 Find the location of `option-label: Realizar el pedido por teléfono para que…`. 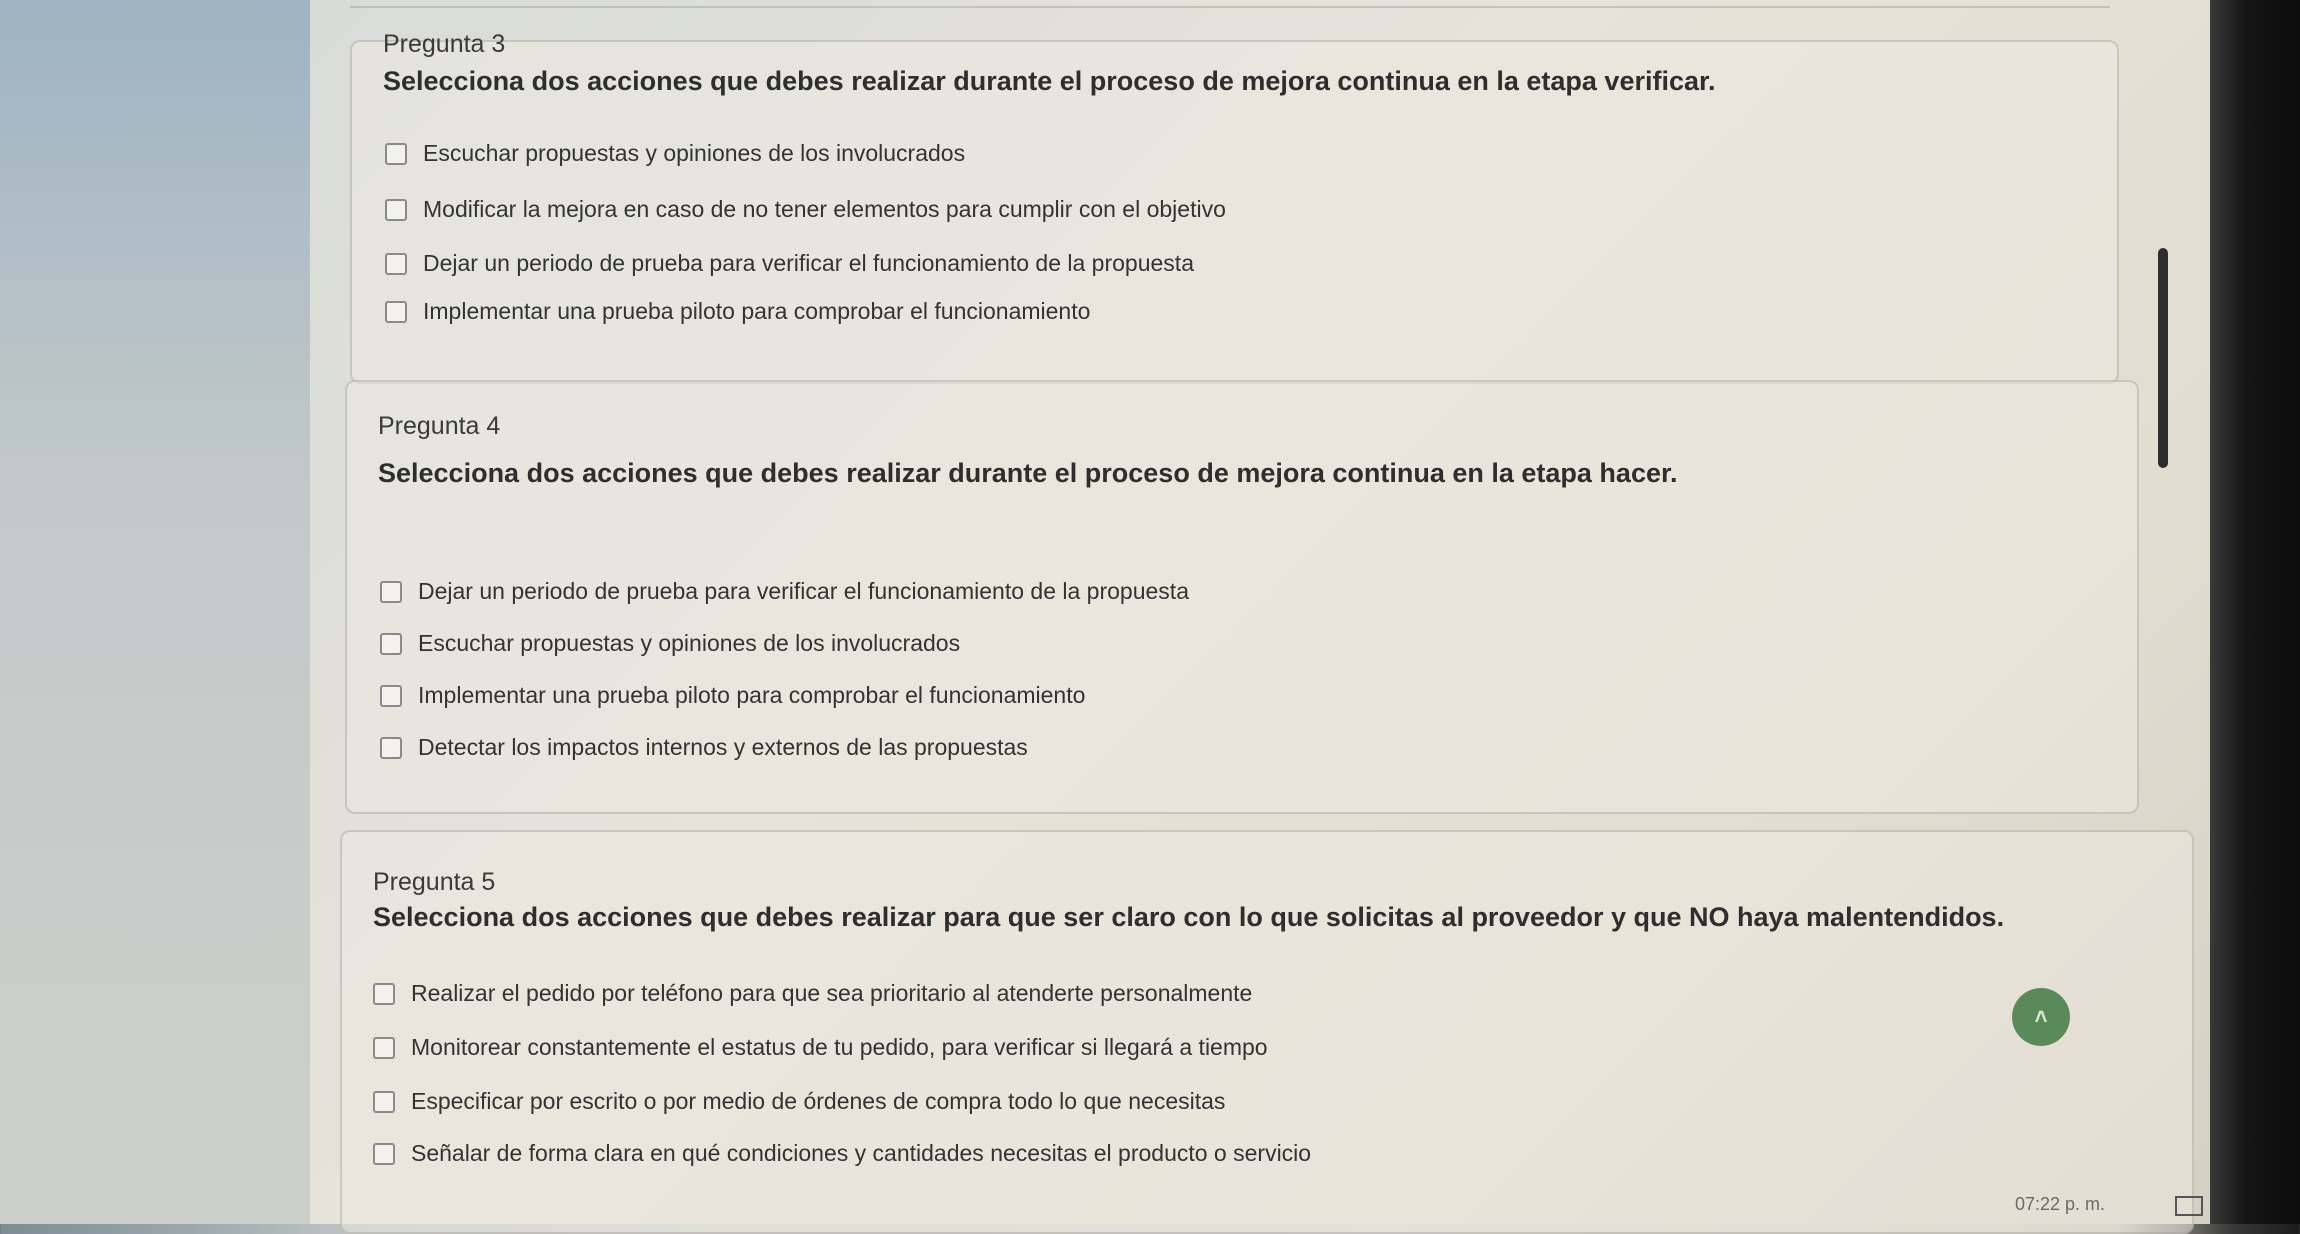

option-label: Realizar el pedido por teléfono para que… is located at coordinates (832, 993).